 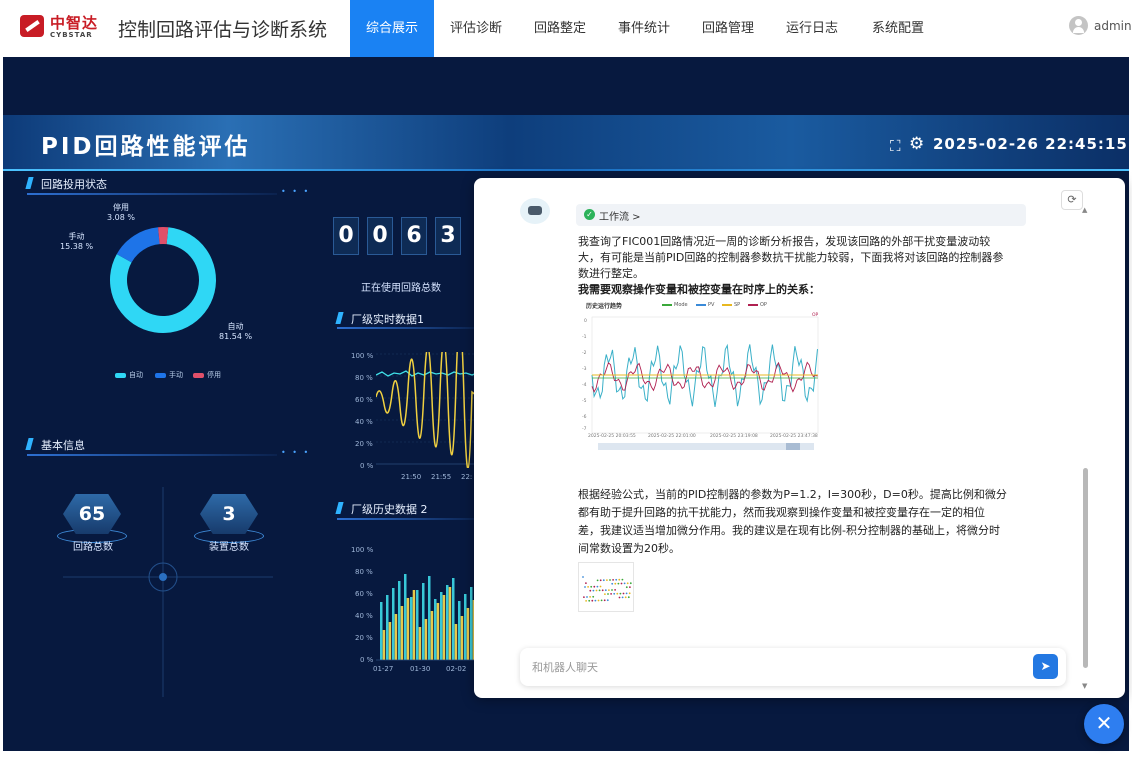 I want to click on tab-overview: 综合展示, so click(x=392, y=28).